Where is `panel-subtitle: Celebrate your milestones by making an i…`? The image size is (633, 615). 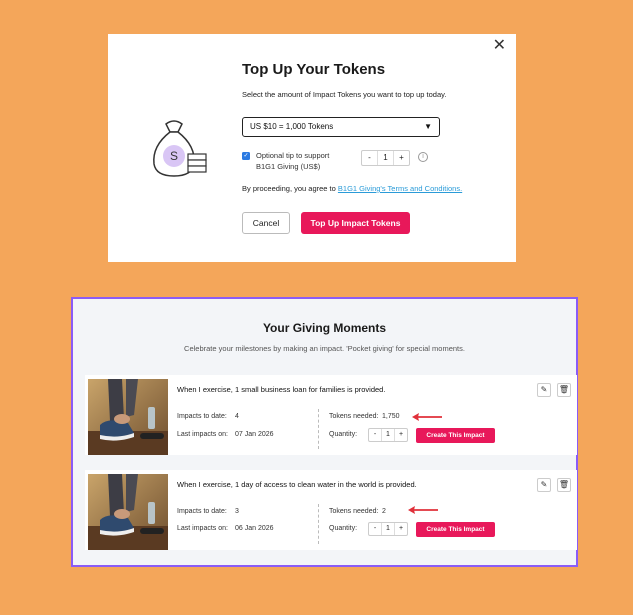
panel-subtitle: Celebrate your milestones by making an i… is located at coordinates (324, 348).